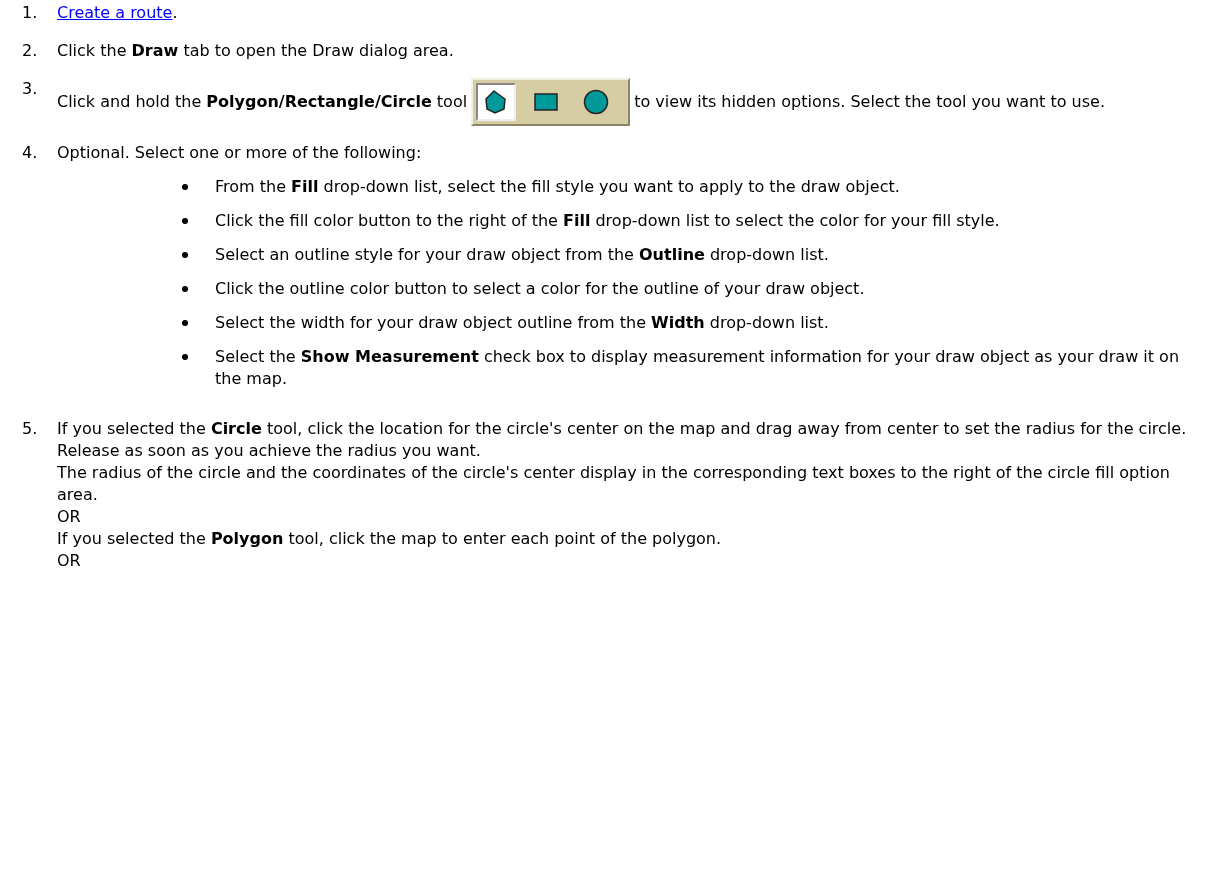 The image size is (1219, 869). Describe the element at coordinates (496, 102) in the screenshot. I see `polygon-tool-button` at that location.